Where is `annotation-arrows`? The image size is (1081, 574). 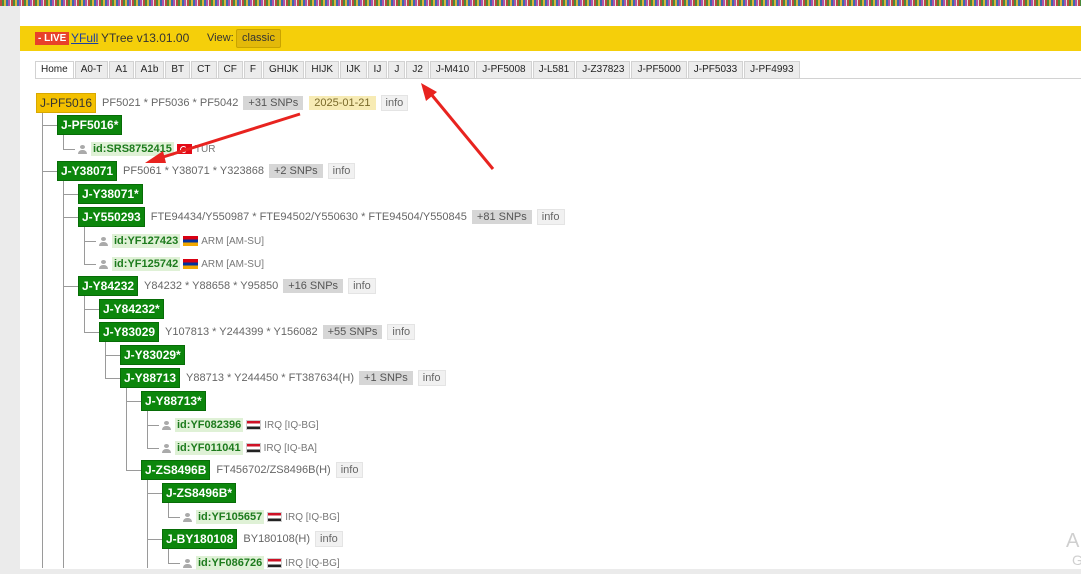 annotation-arrows is located at coordinates (320, 126).